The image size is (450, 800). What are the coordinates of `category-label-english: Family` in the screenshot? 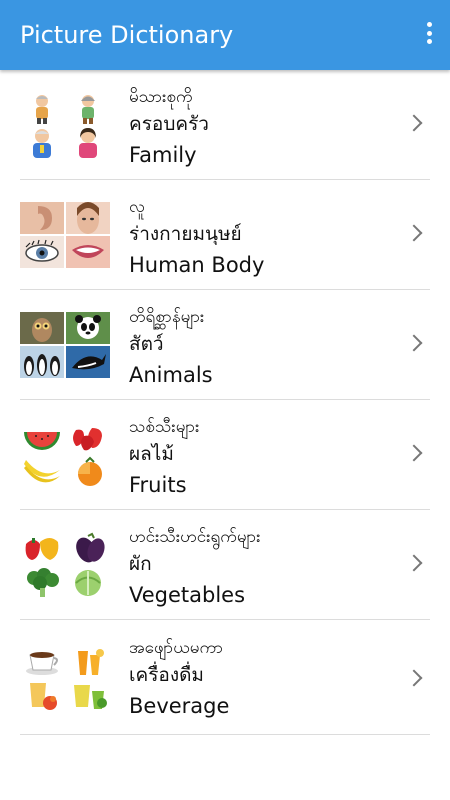 It's located at (163, 155).